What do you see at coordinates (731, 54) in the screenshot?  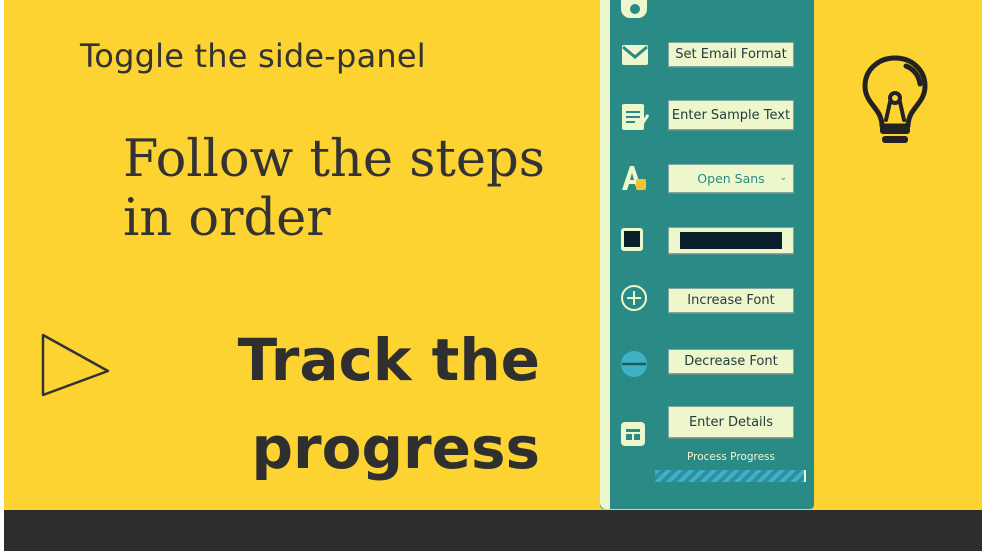 I see `set-email-format-button: Set Email Format` at bounding box center [731, 54].